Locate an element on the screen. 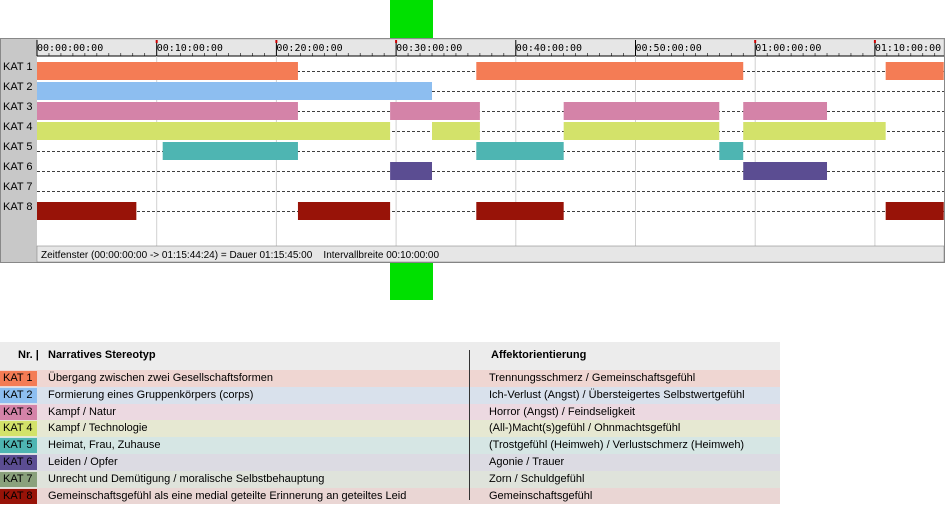  tick-label: 00:30:00:00 is located at coordinates (429, 48).